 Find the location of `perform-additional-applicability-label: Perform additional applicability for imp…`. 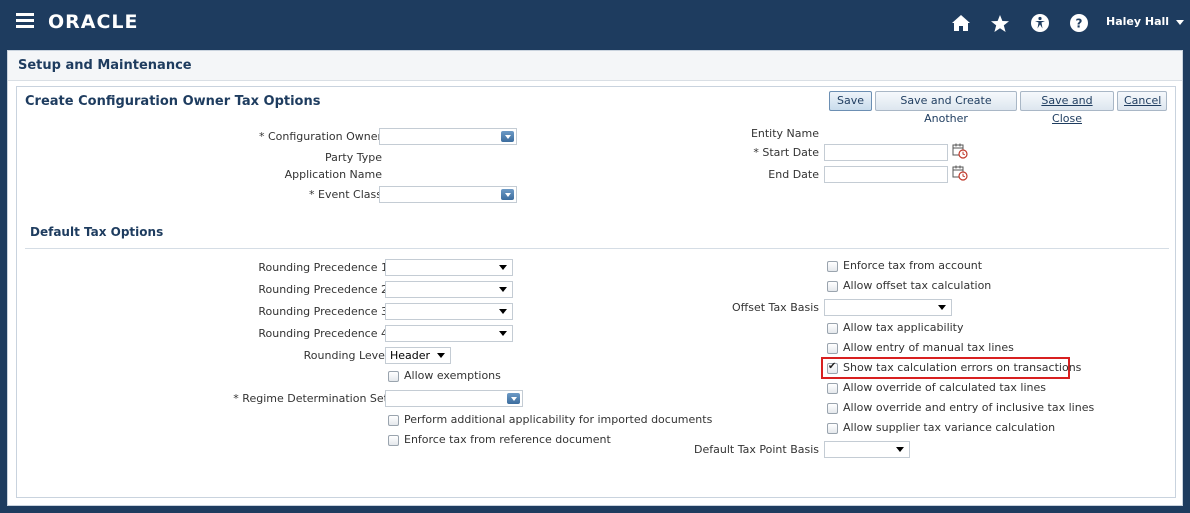

perform-additional-applicability-label: Perform additional applicability for imp… is located at coordinates (558, 419).